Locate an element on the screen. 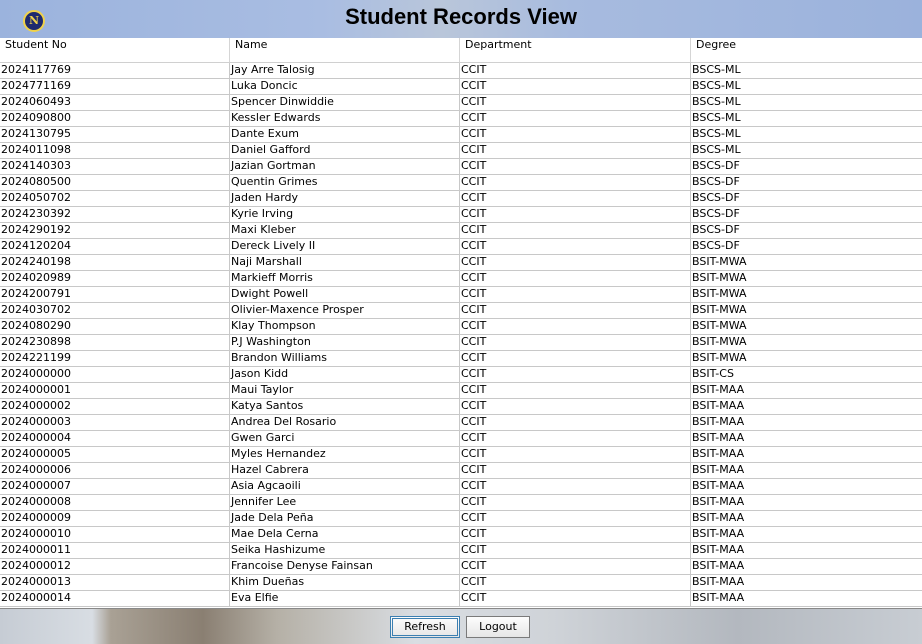 The height and width of the screenshot is (644, 922). cell-name: Dwight Powell is located at coordinates (345, 294).